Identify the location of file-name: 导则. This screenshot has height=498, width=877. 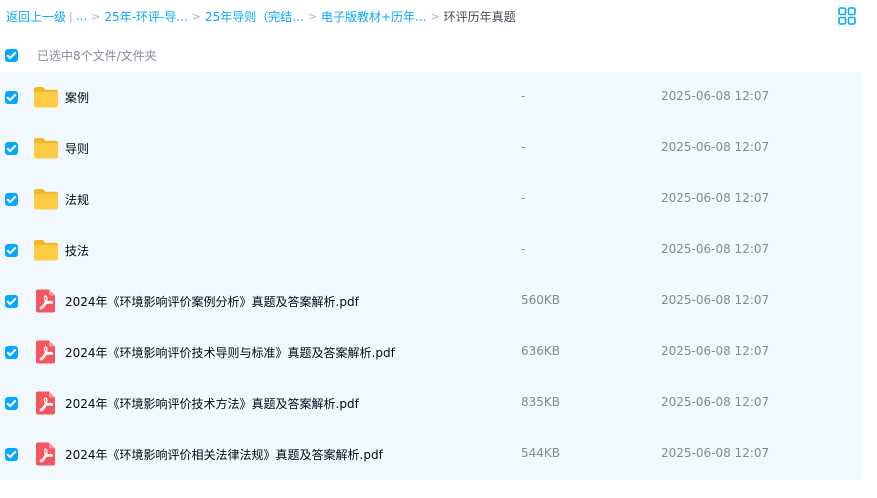
(77, 148).